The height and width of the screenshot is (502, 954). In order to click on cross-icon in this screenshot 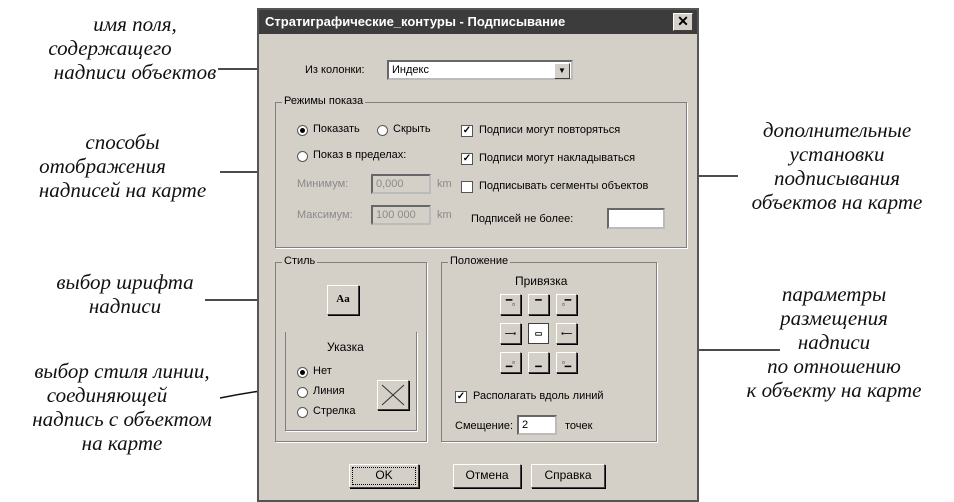, I will do `click(393, 395)`.